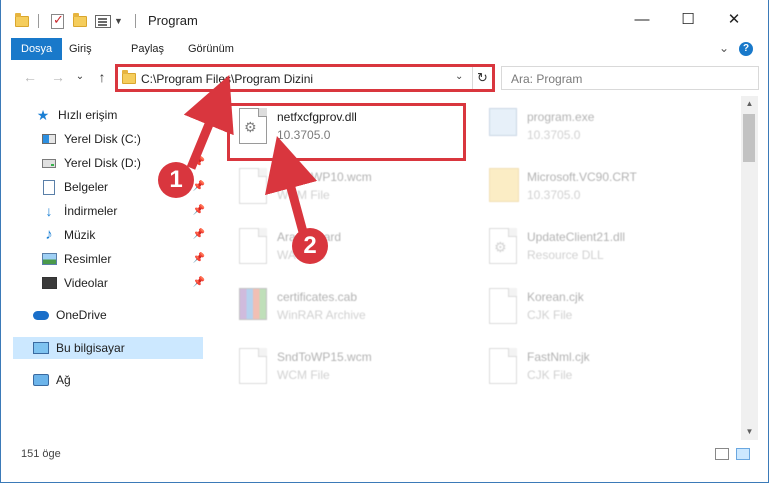  What do you see at coordinates (749, 138) in the screenshot?
I see `scroll-thumb` at bounding box center [749, 138].